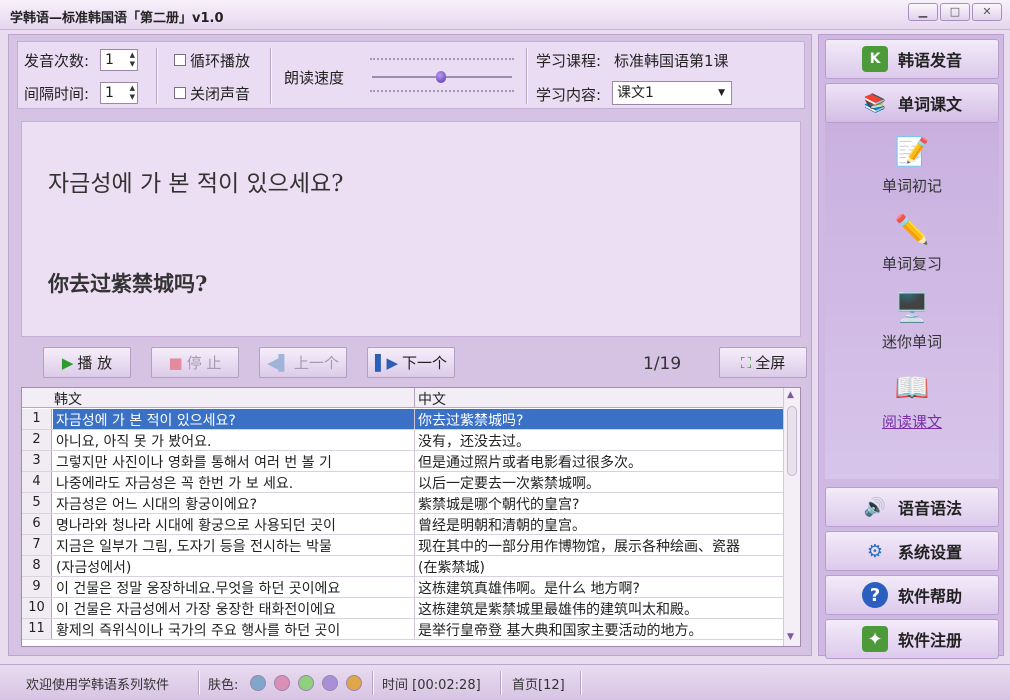 This screenshot has width=1010, height=700. What do you see at coordinates (579, 547) in the screenshot?
I see `row-chinese: 现在其中的一部分用作博物馆，展示各种绘画、瓷器` at bounding box center [579, 547].